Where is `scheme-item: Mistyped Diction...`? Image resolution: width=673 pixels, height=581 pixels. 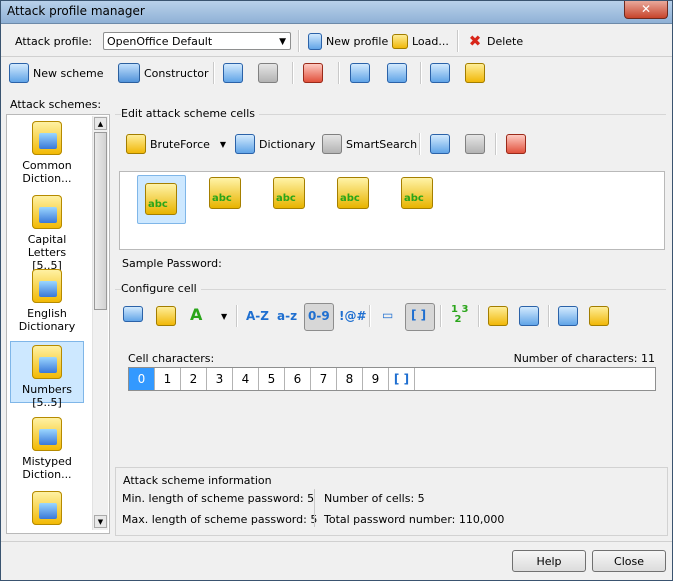 scheme-item: Mistyped Diction... is located at coordinates (47, 449).